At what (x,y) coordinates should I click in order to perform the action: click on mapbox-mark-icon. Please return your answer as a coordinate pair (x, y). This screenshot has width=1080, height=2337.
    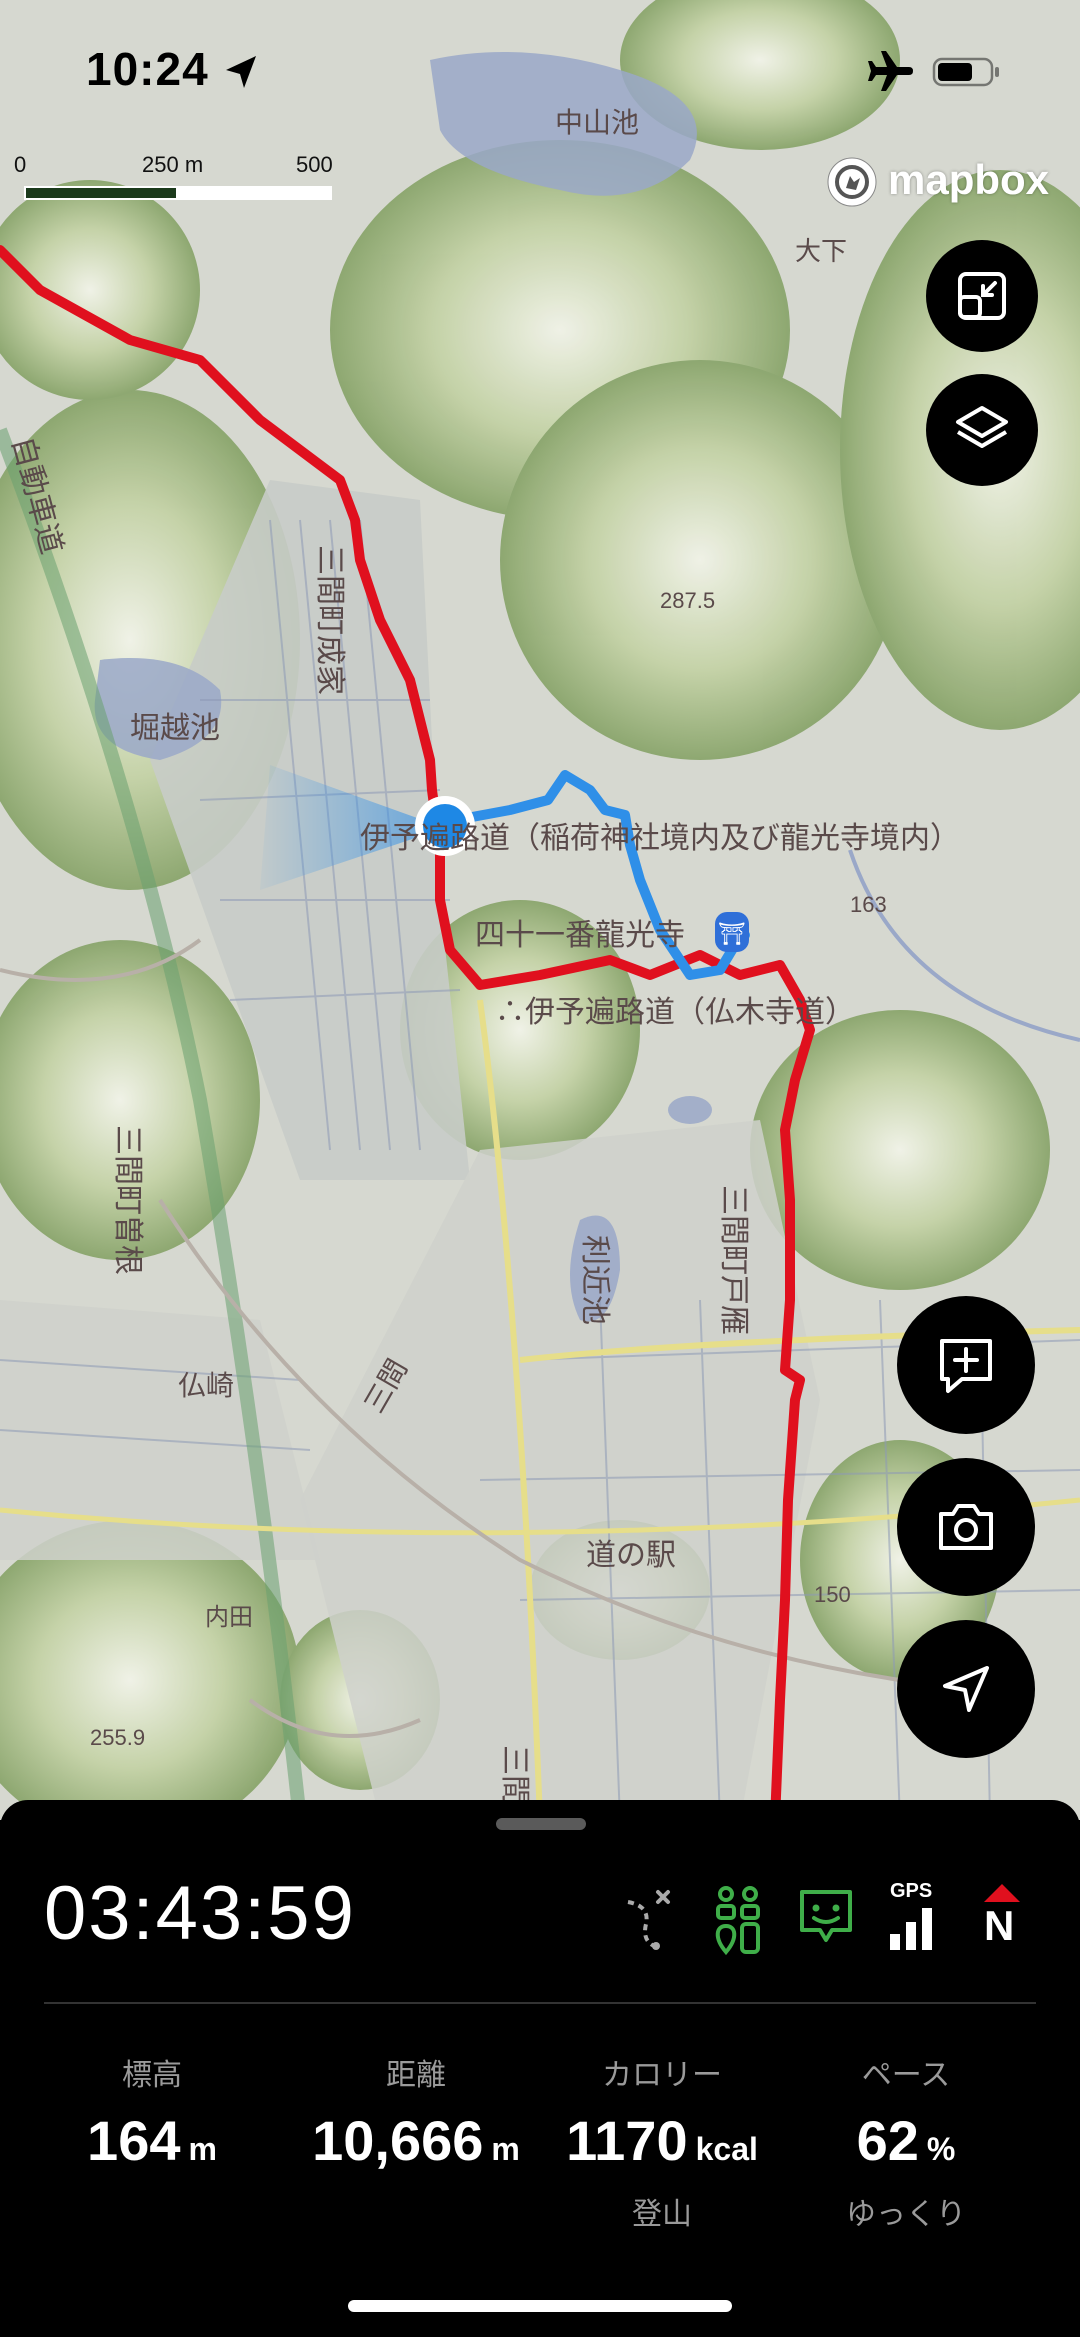
    Looking at the image, I should click on (852, 182).